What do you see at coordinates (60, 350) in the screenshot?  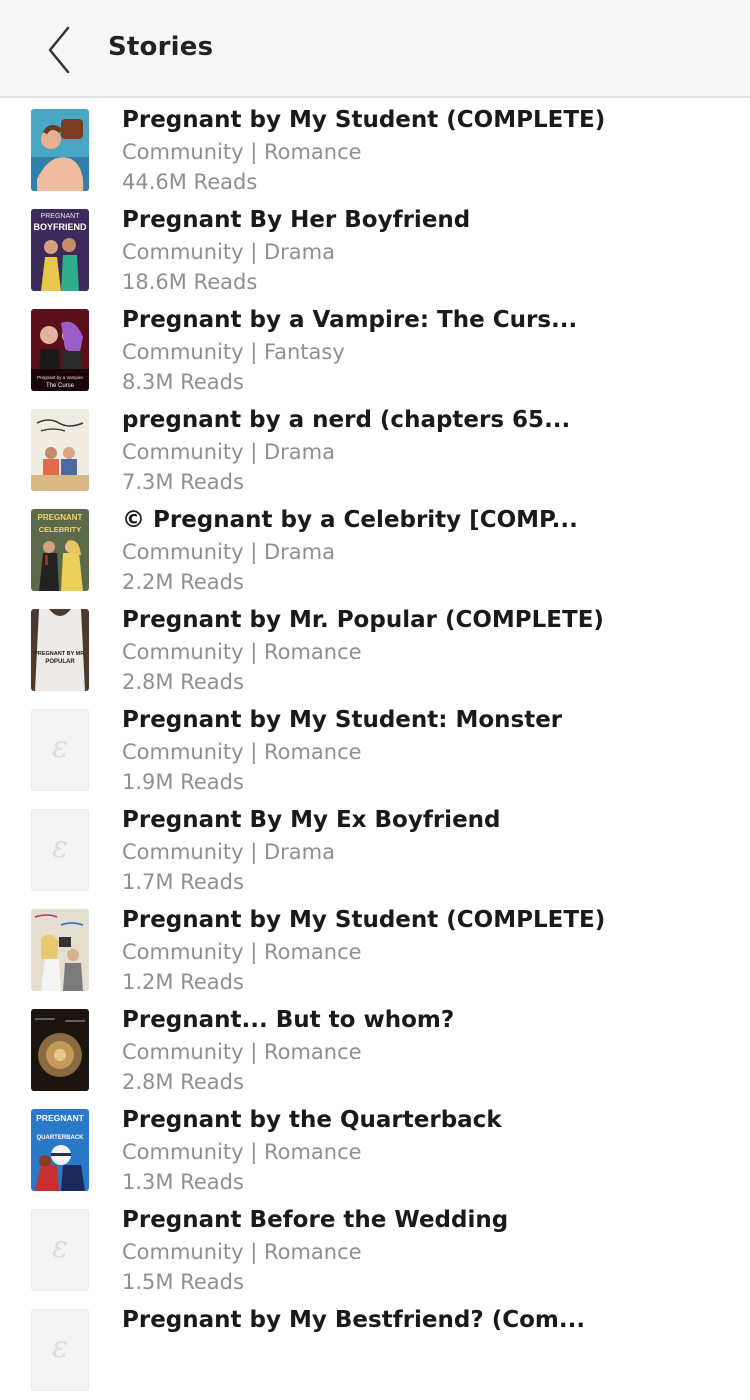 I see `story-cover: Pregnant by a Vampire The Curse` at bounding box center [60, 350].